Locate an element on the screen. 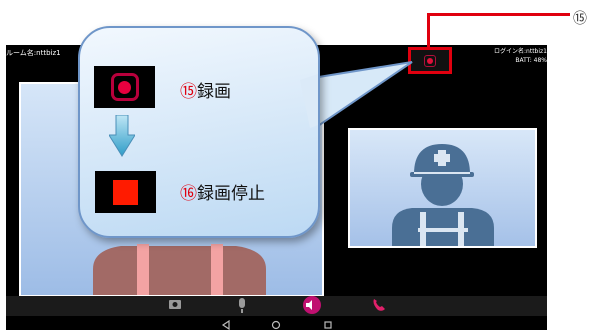 This screenshot has height=335, width=597. stop-icon is located at coordinates (125, 192).